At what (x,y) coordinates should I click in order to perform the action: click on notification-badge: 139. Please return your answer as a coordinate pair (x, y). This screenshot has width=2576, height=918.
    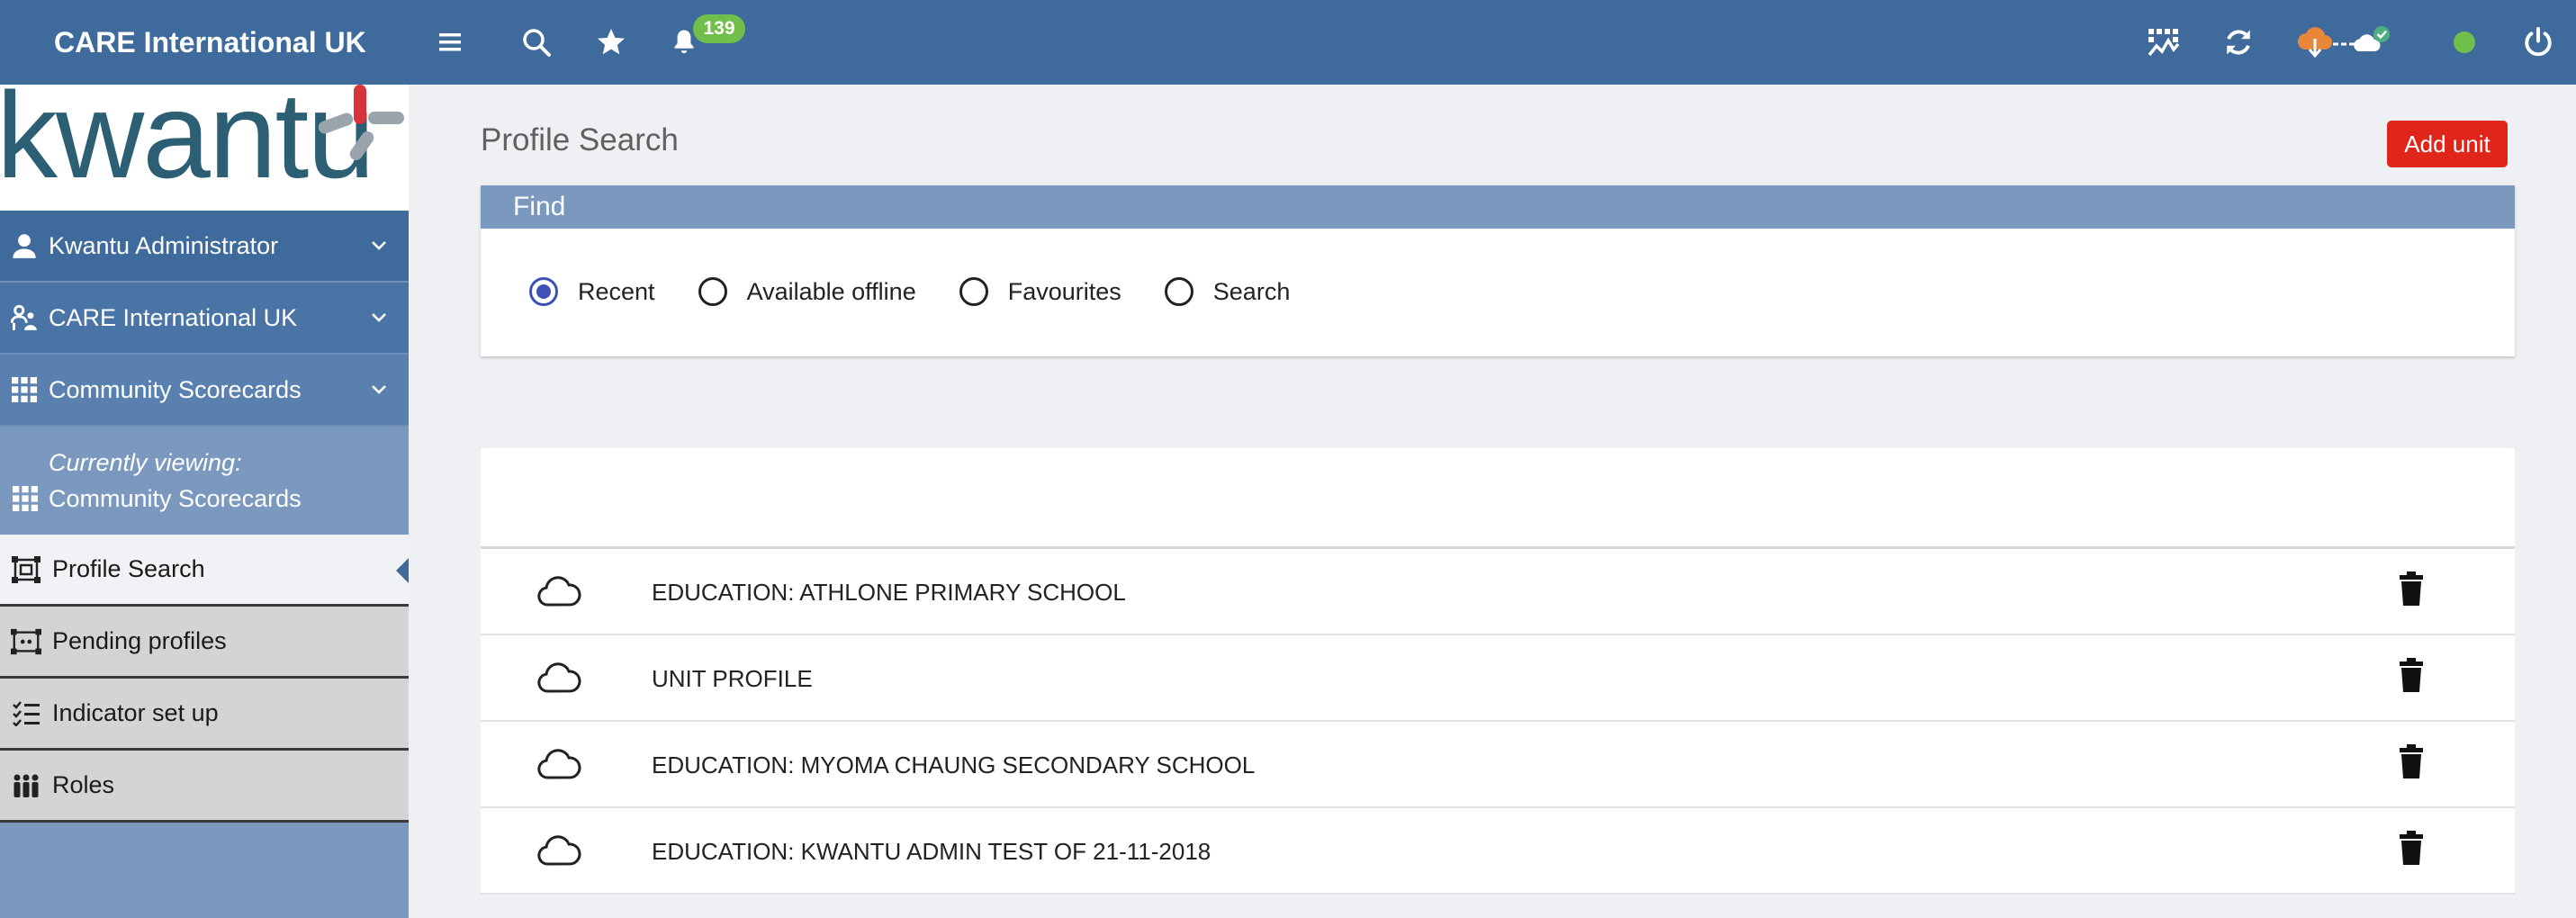
    Looking at the image, I should click on (719, 28).